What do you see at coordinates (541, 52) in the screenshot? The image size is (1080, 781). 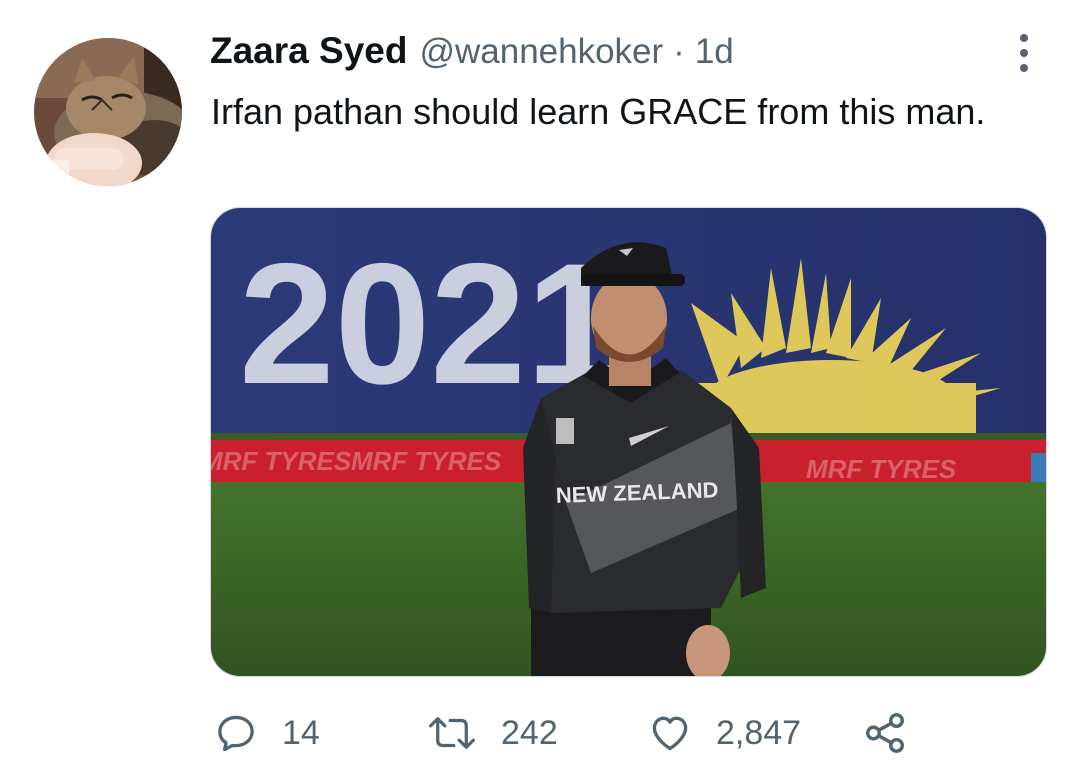 I see `user-handle: @wannehkoker` at bounding box center [541, 52].